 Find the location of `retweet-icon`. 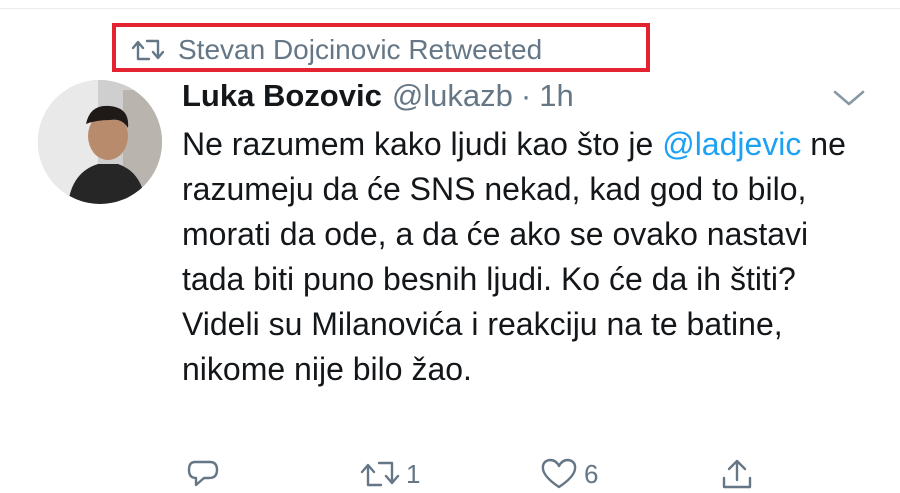

retweet-icon is located at coordinates (148, 50).